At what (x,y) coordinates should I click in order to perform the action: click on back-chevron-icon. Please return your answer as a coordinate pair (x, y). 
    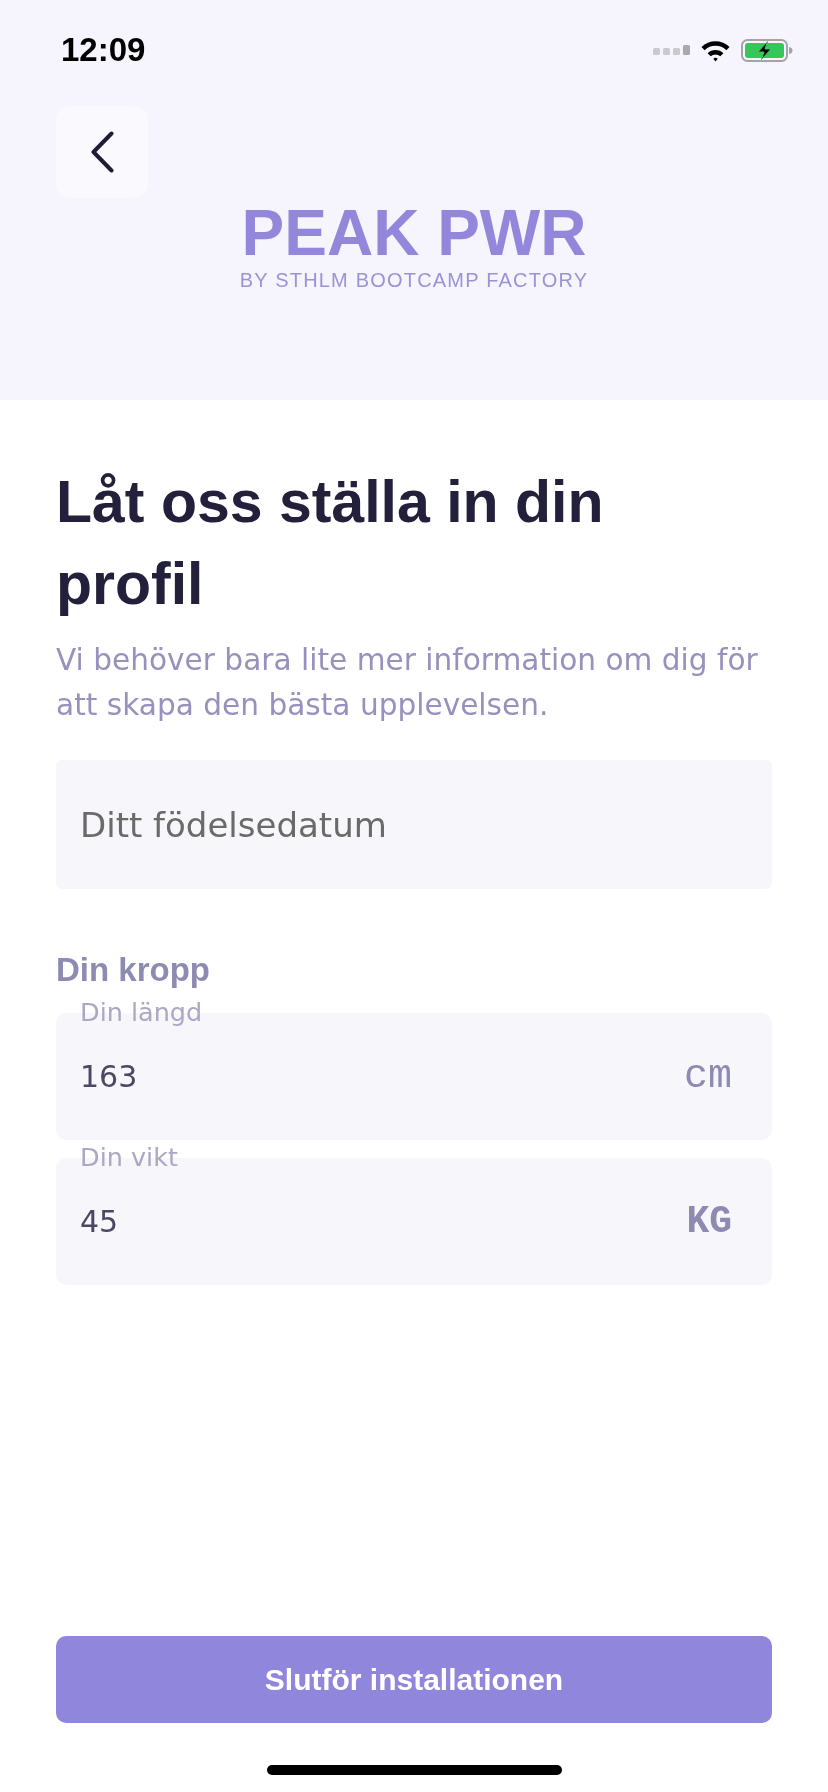
    Looking at the image, I should click on (102, 152).